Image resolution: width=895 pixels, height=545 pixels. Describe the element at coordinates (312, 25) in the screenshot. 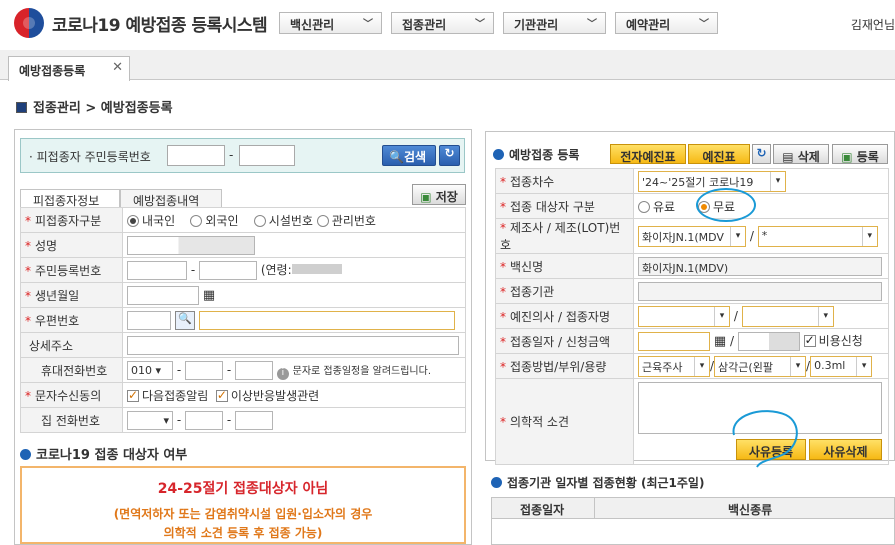

I see `menu-label: 백신관리` at that location.